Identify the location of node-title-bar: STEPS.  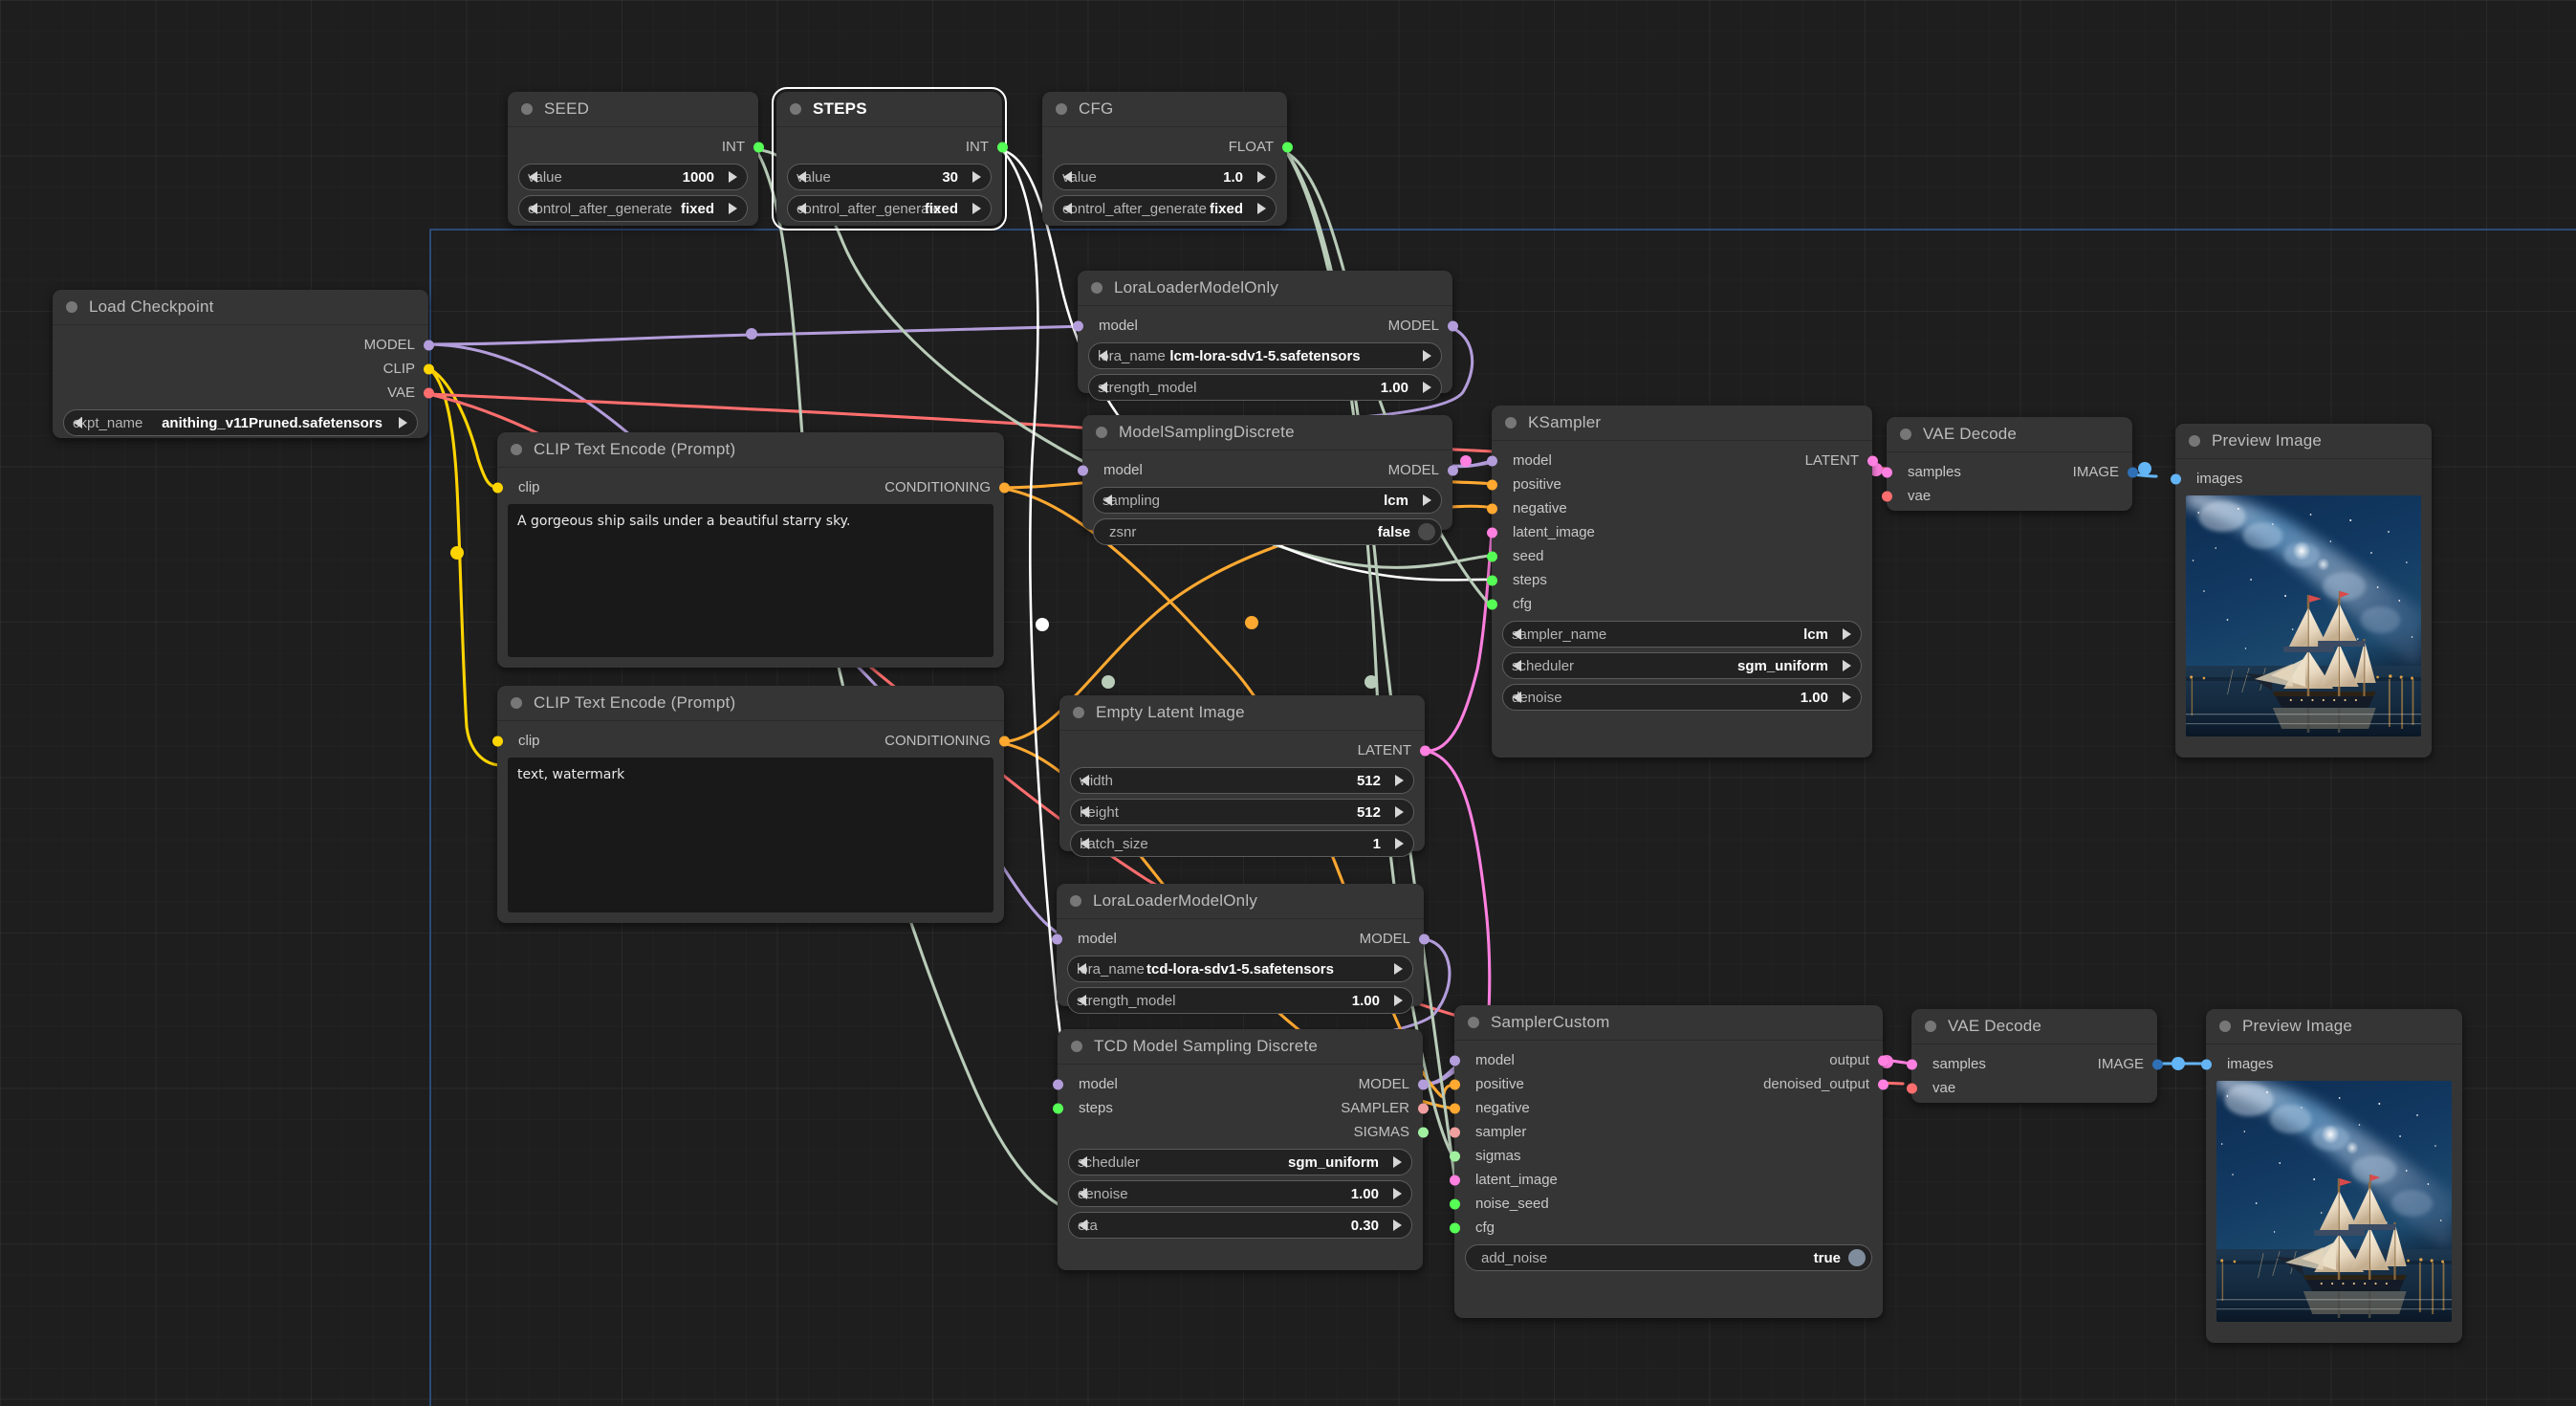
(889, 109).